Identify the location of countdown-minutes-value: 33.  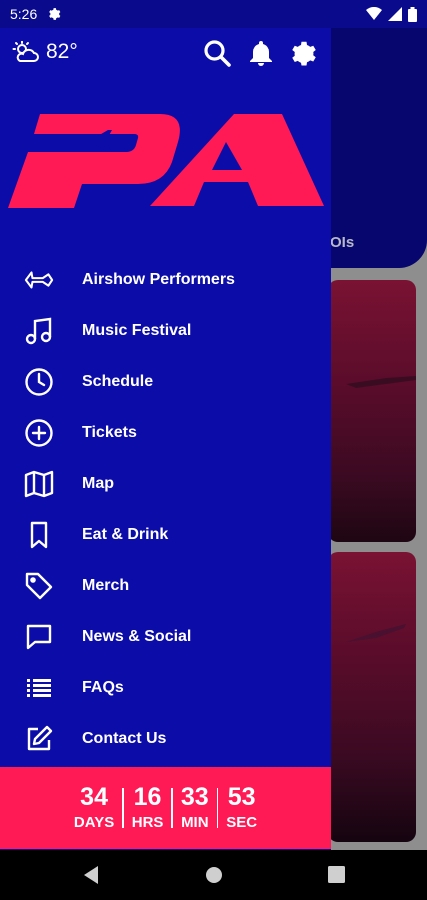
(194, 797).